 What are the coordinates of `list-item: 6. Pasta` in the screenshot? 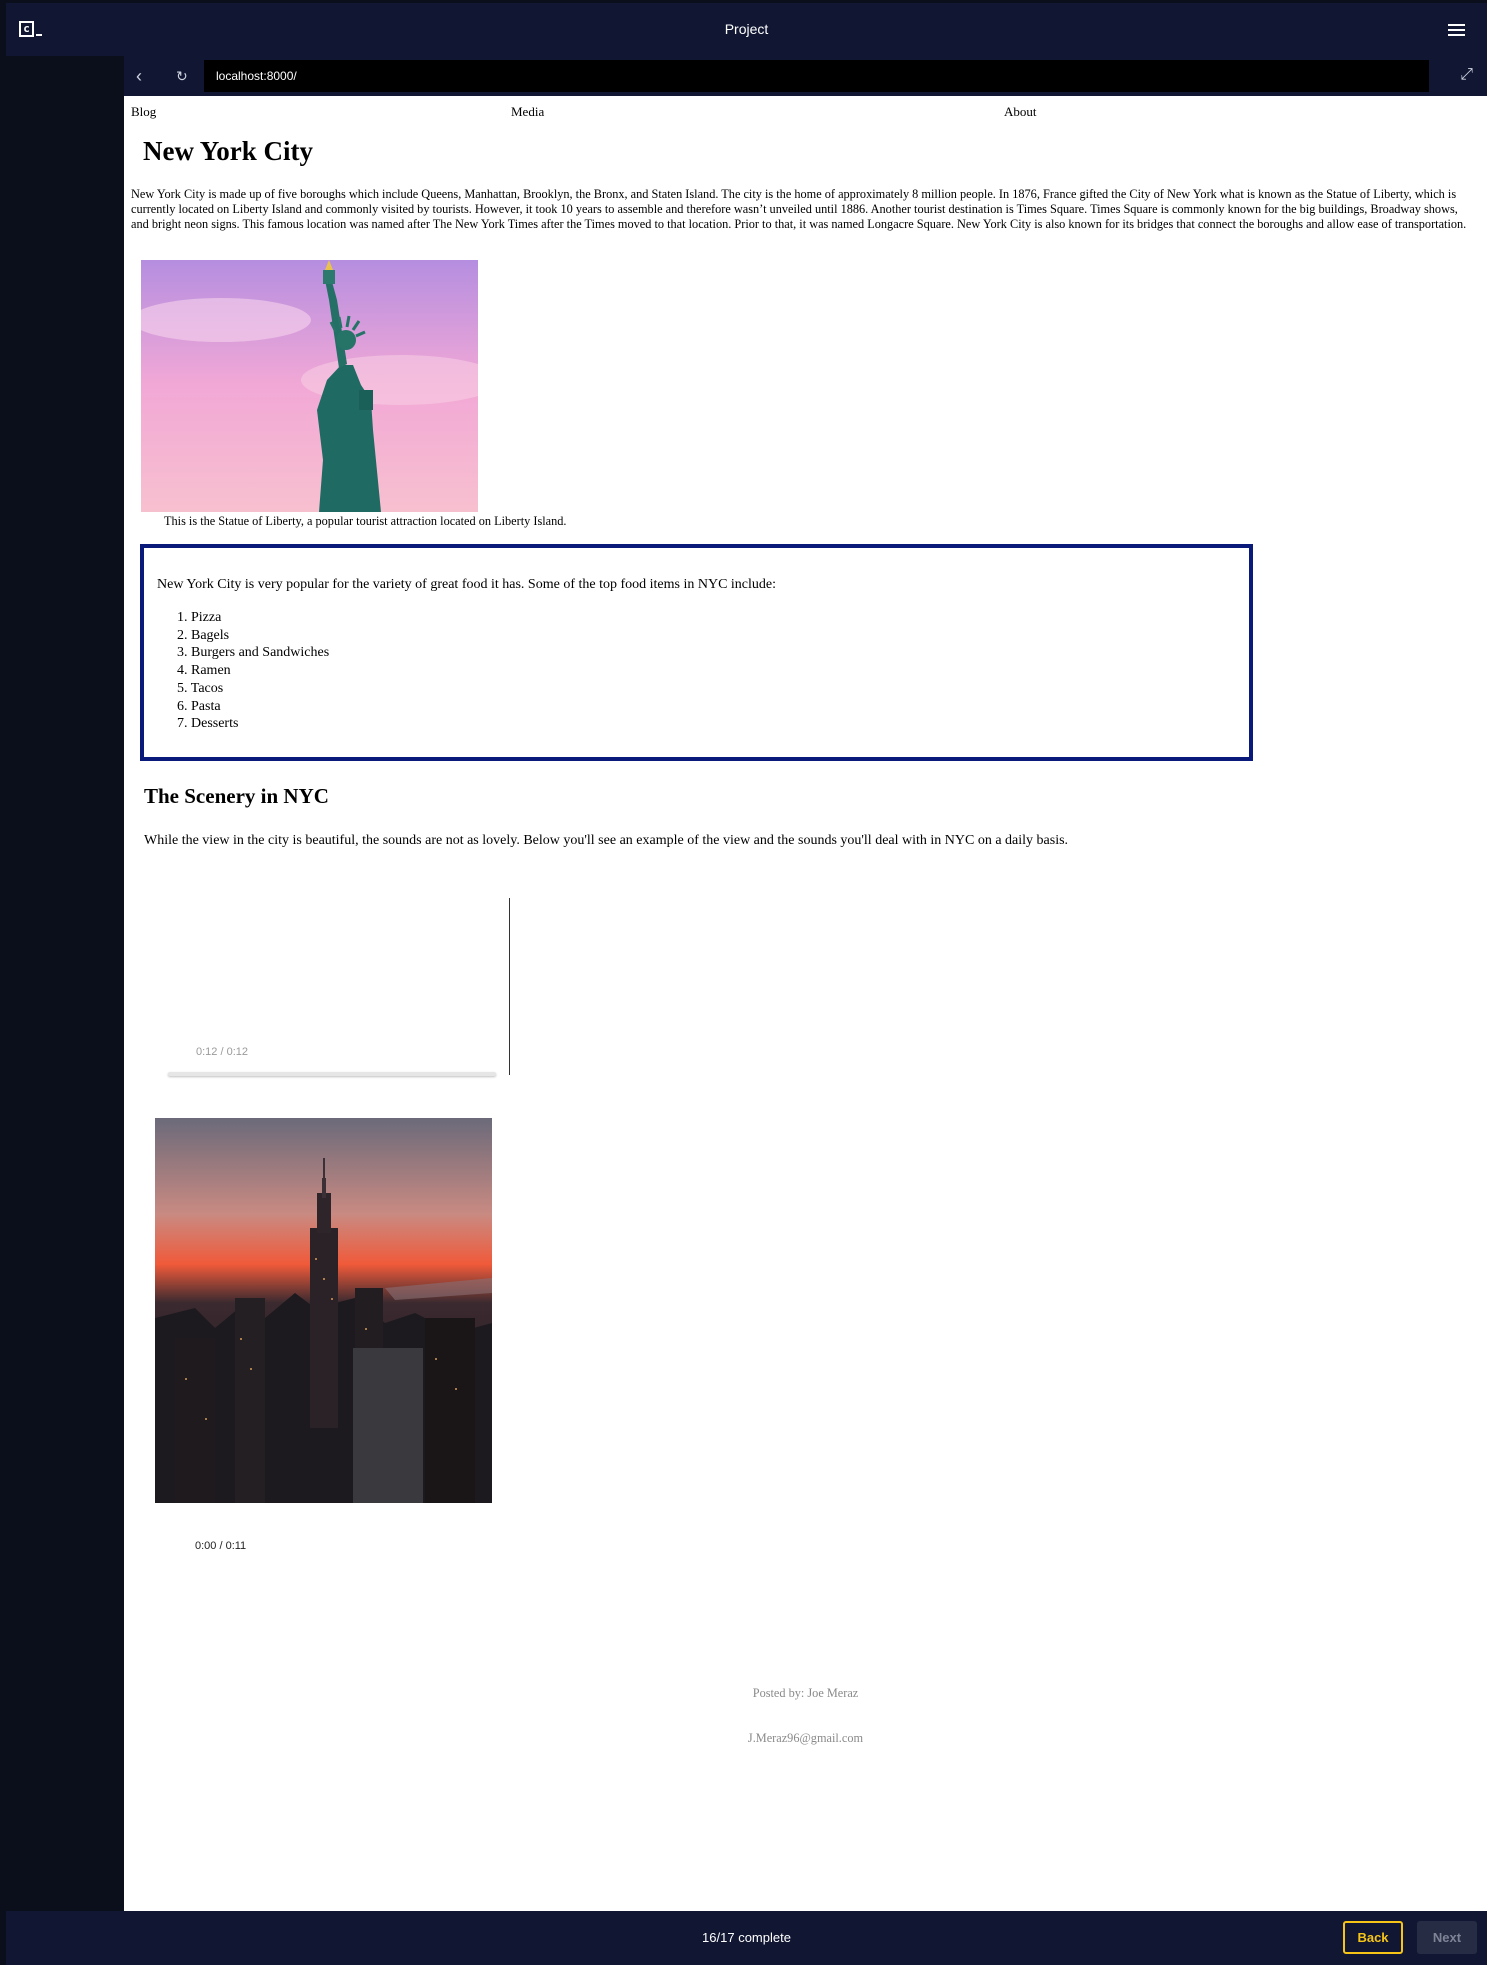 It's located at (199, 706).